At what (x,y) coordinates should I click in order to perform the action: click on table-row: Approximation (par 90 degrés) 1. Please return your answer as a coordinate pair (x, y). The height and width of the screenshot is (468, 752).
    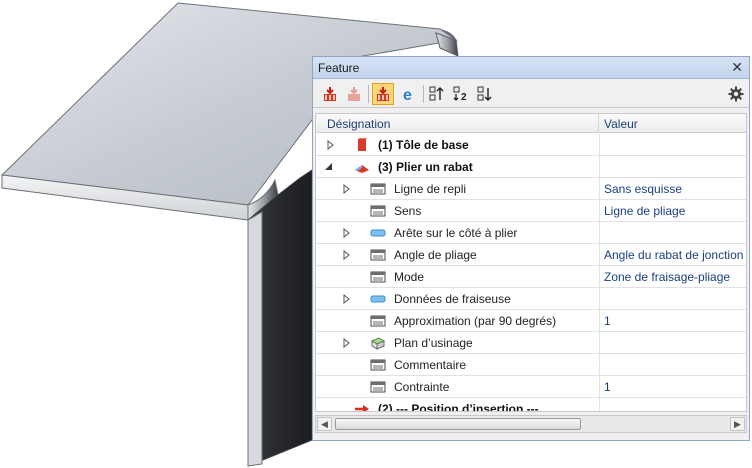
    Looking at the image, I should click on (531, 321).